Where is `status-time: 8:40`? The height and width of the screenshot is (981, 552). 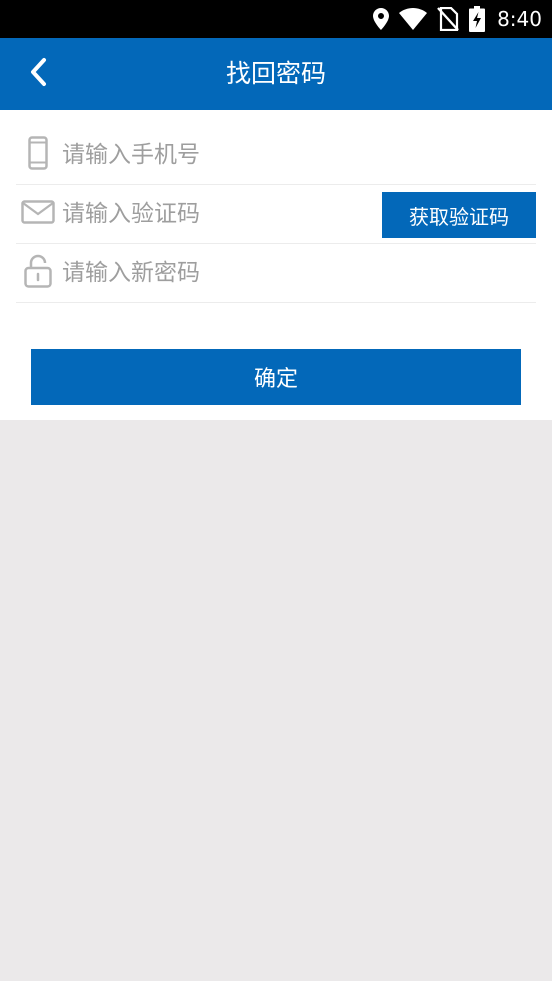 status-time: 8:40 is located at coordinates (519, 19).